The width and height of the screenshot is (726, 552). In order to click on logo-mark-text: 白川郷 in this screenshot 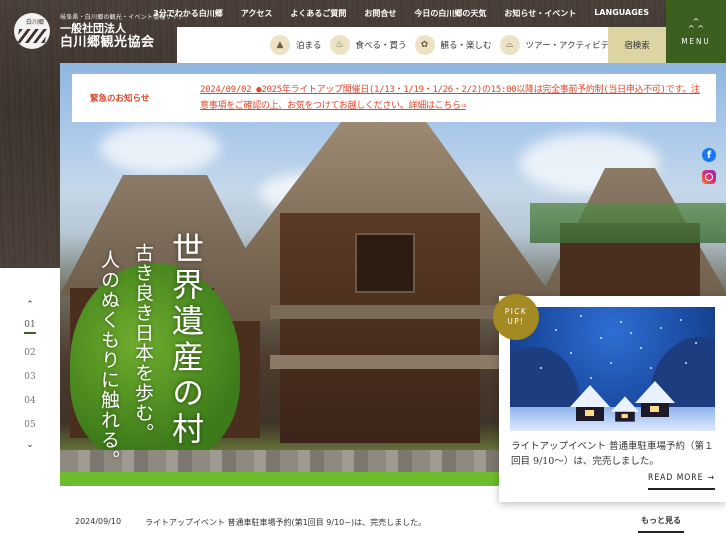, I will do `click(35, 22)`.